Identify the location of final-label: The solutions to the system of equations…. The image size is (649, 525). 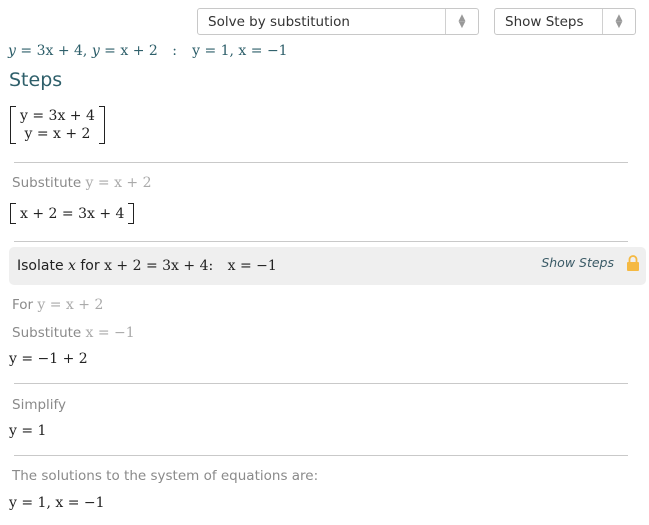
(165, 476).